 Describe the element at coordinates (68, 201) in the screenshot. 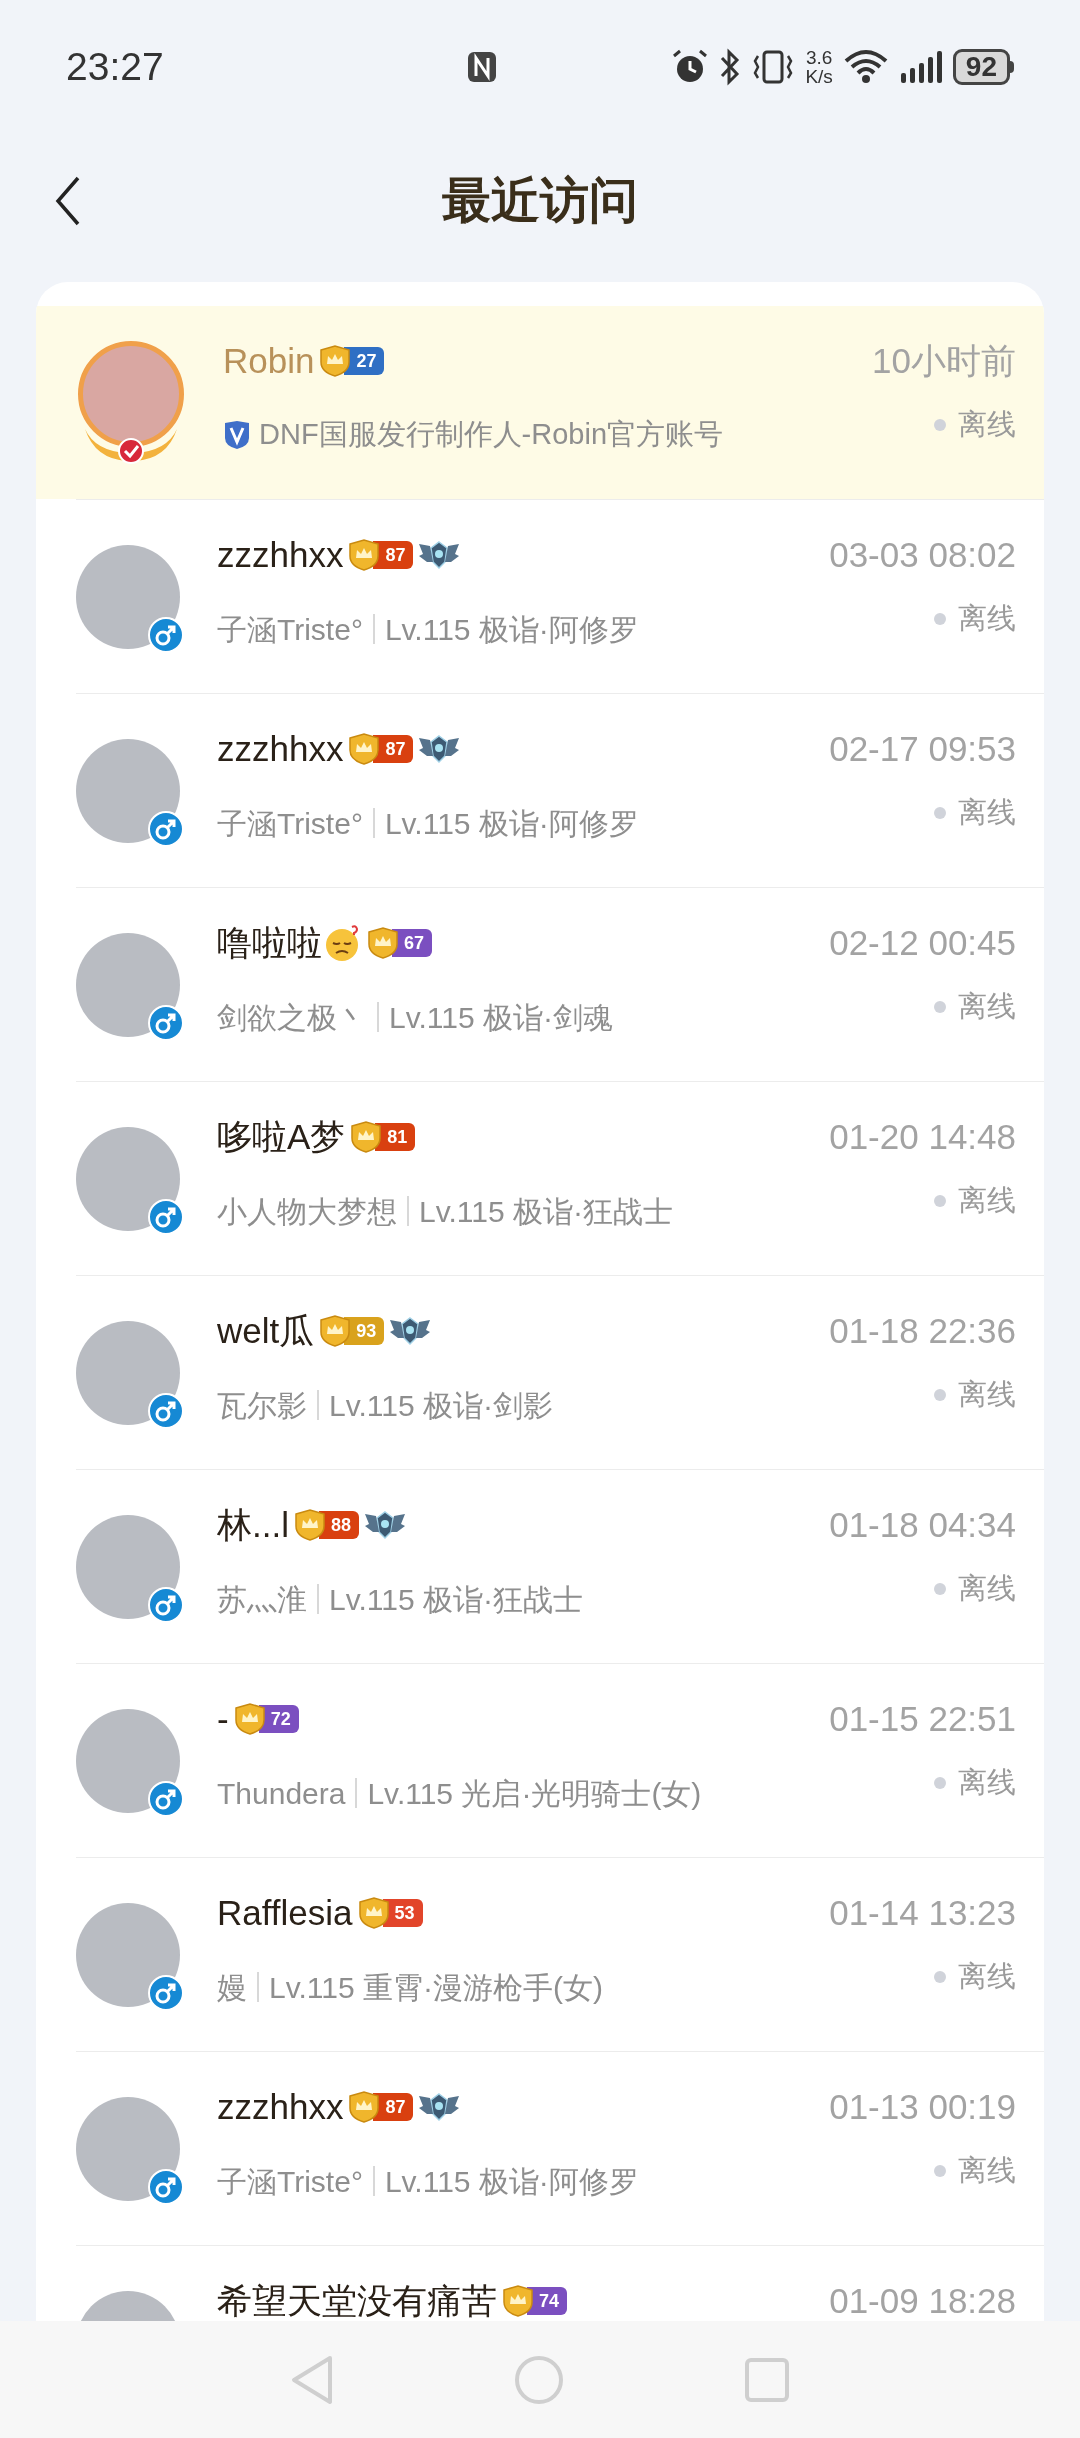

I see `back-icon` at that location.